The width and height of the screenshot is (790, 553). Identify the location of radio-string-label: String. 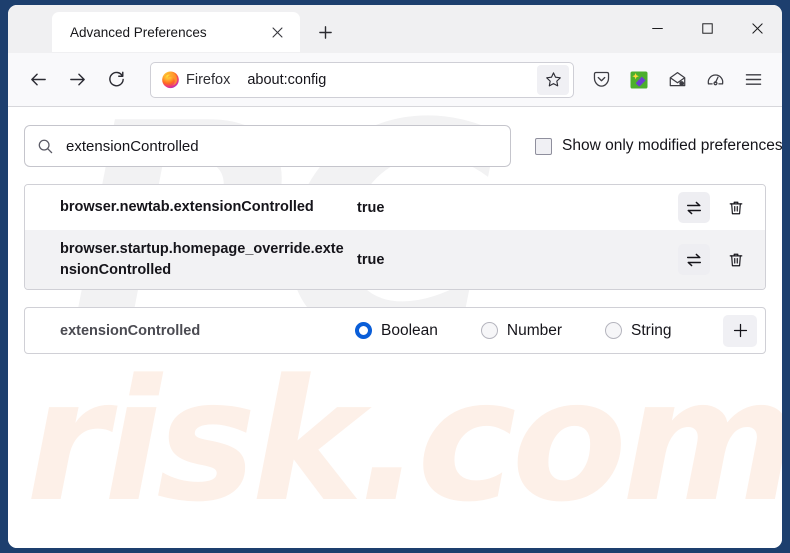
(651, 330).